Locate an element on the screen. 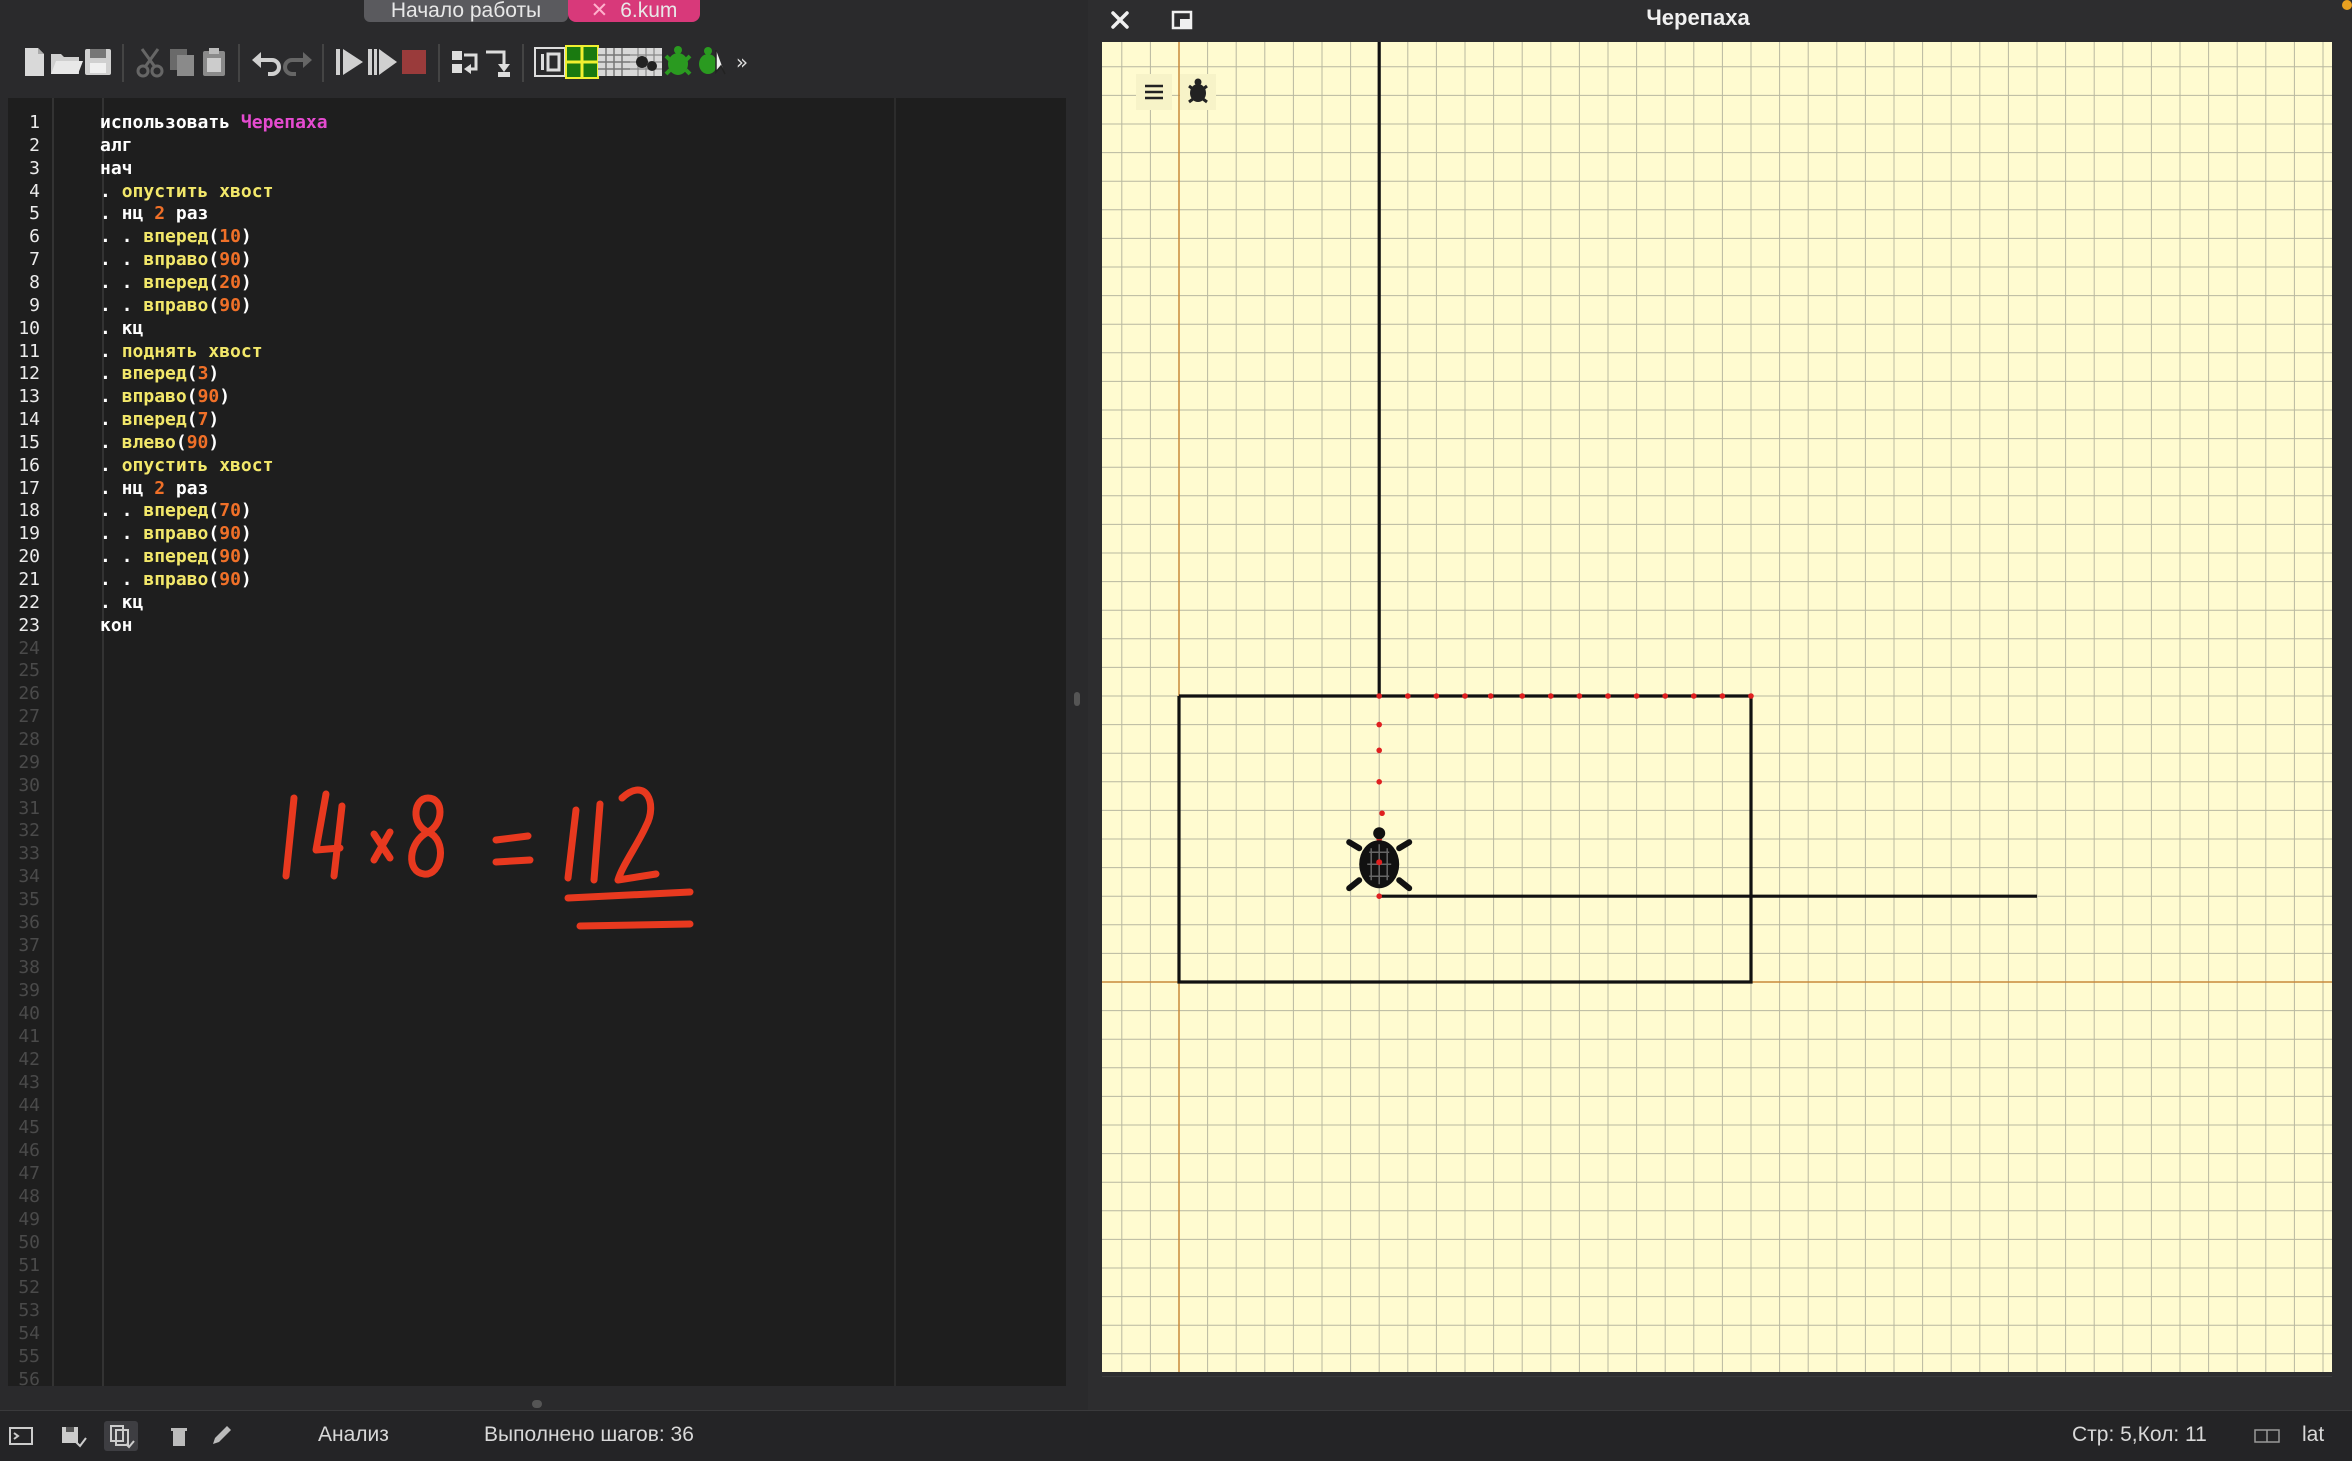 This screenshot has width=2352, height=1461. code-line: . вперед(7) is located at coordinates (159, 419).